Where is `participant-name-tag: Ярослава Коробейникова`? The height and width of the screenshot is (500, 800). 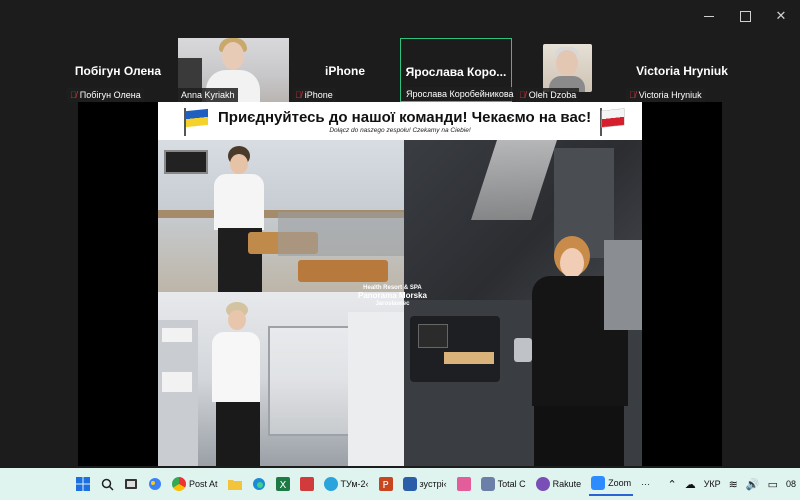
participant-name-tag: Ярослава Коробейникова is located at coordinates (460, 94).